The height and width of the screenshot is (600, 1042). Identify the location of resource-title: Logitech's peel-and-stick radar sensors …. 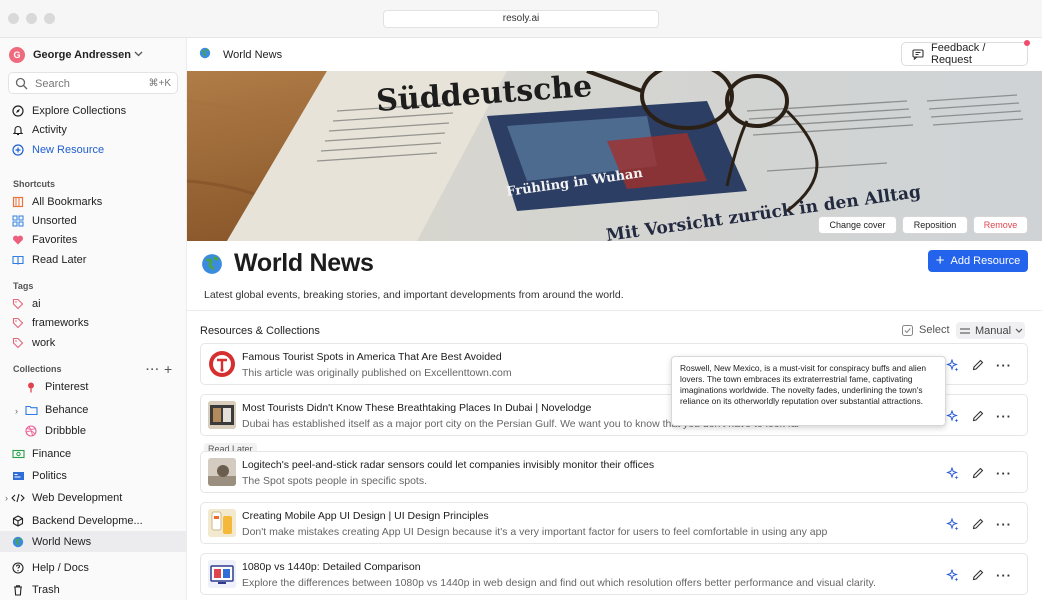
(448, 465).